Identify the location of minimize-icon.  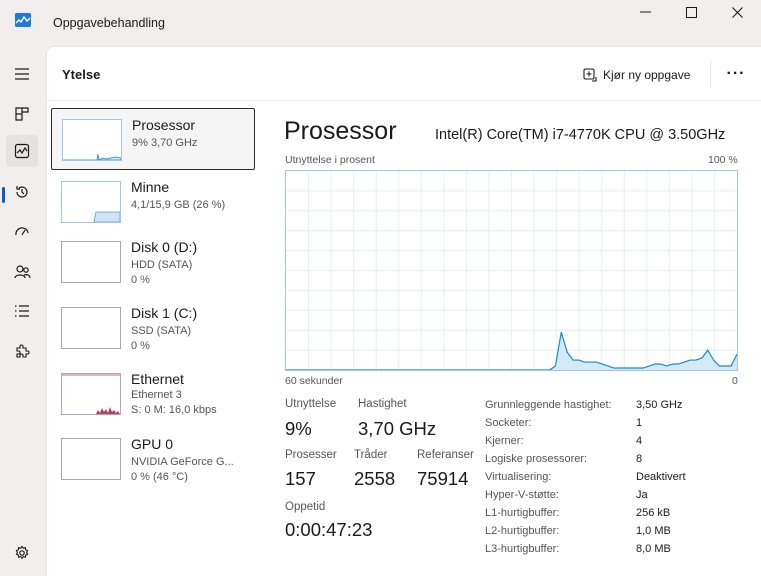
(645, 12).